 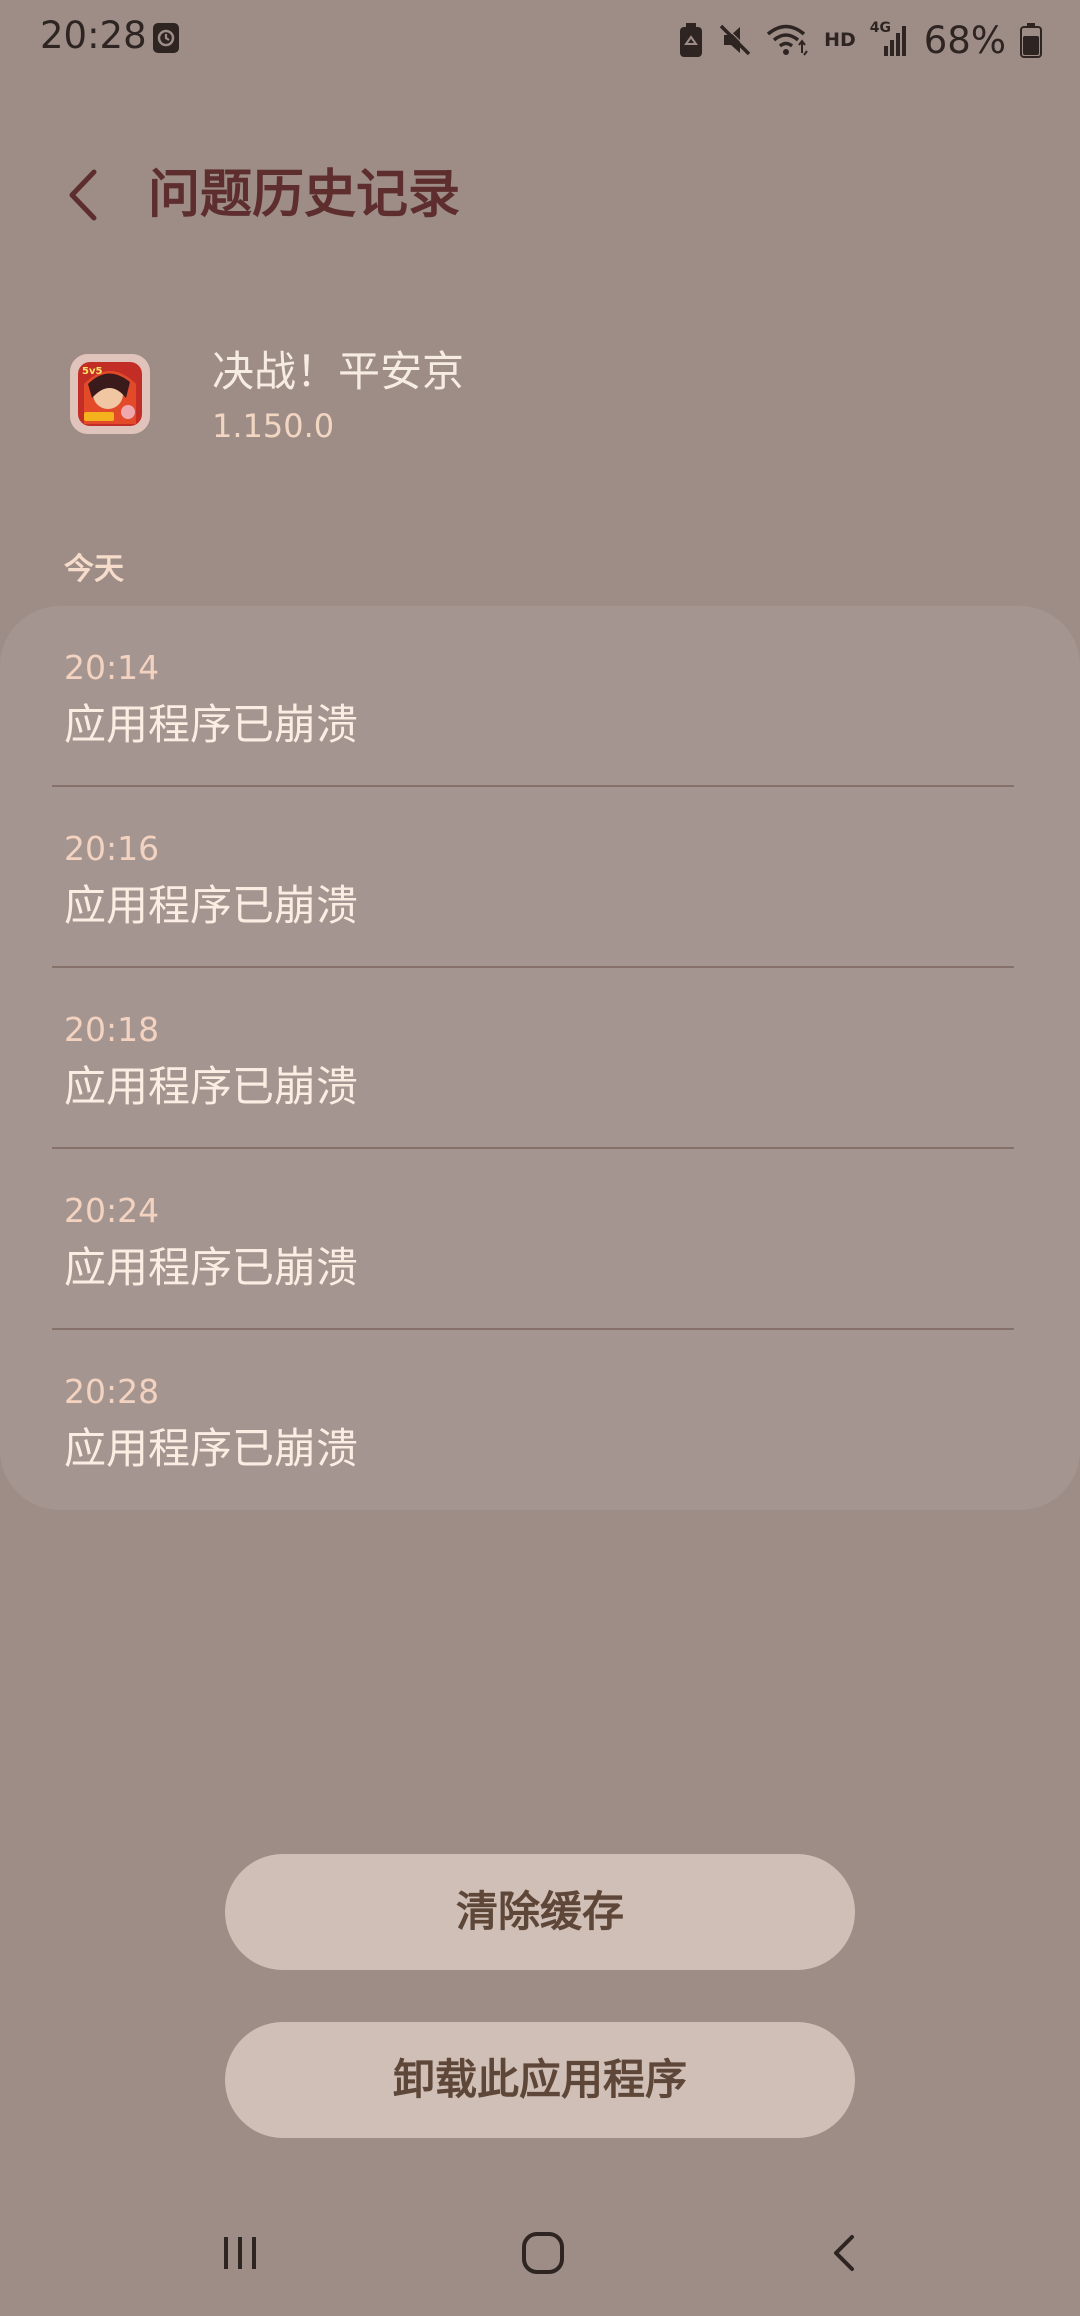 What do you see at coordinates (304, 195) in the screenshot?
I see `page-title: 问题历史记录` at bounding box center [304, 195].